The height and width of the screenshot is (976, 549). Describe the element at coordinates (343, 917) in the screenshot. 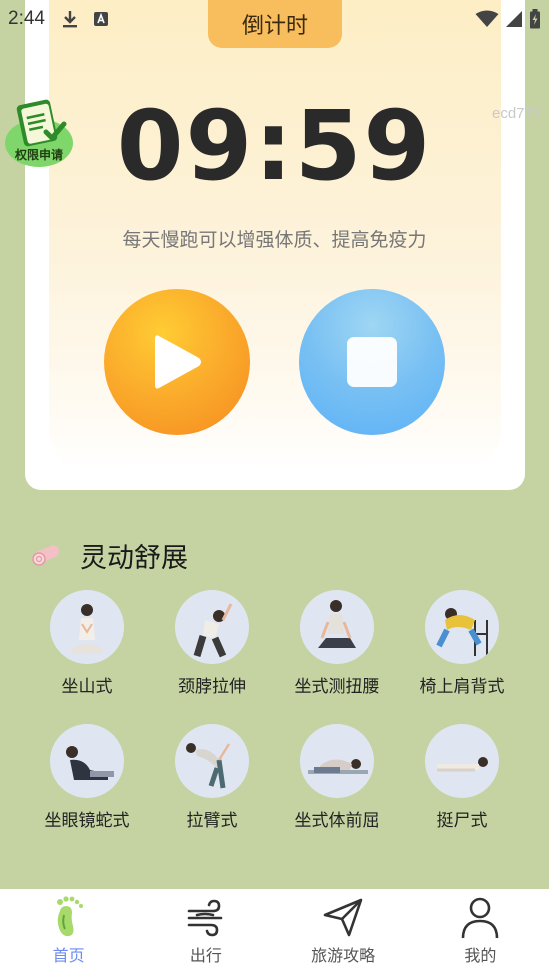

I see `paper-plane-icon` at that location.